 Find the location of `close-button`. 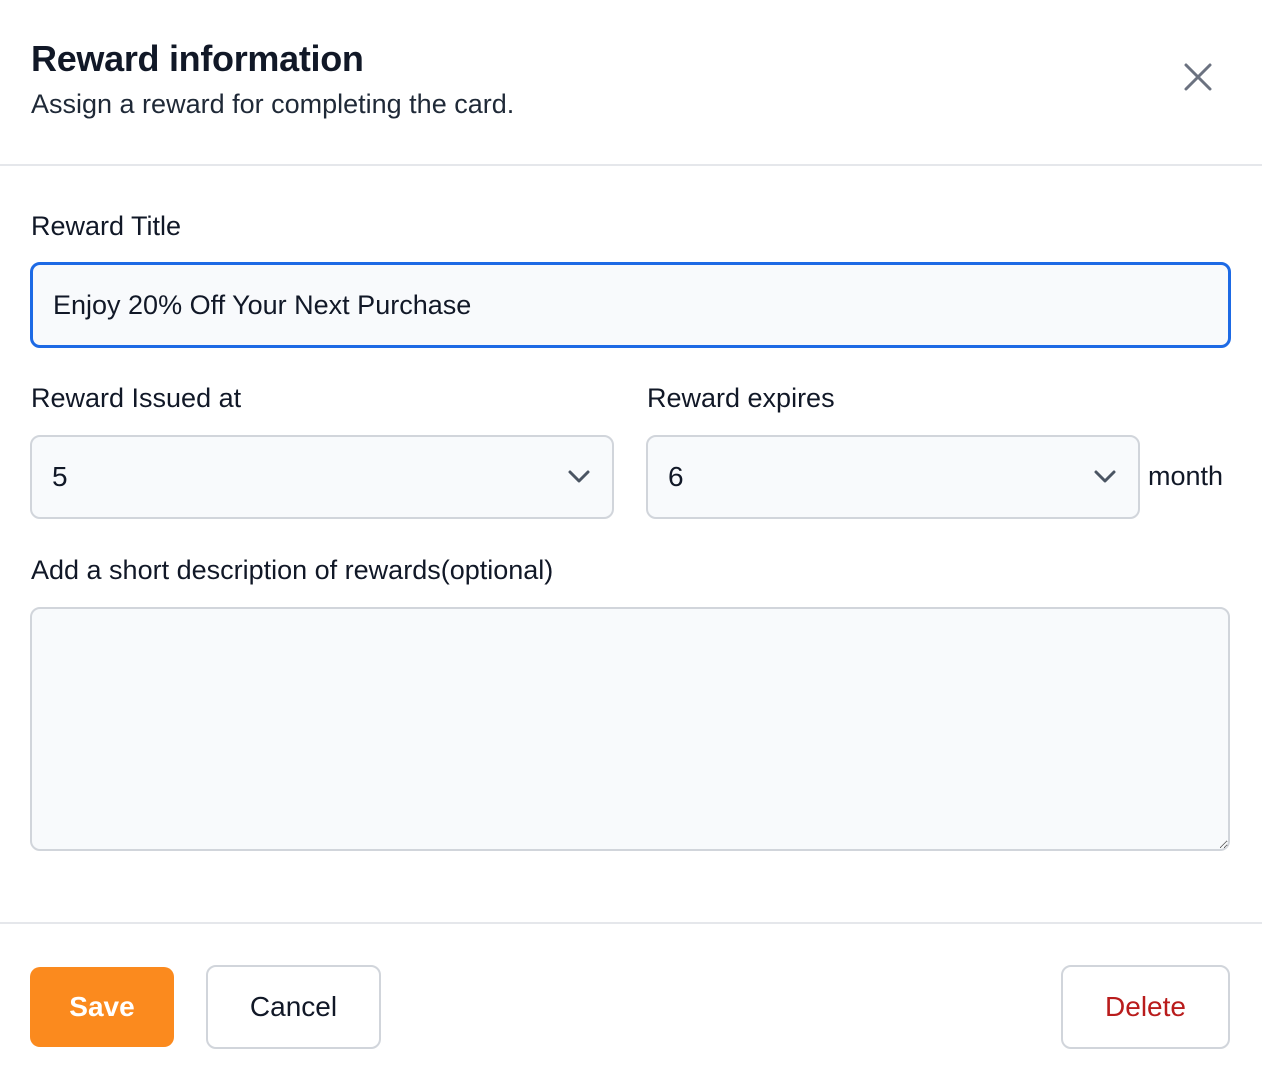

close-button is located at coordinates (1198, 77).